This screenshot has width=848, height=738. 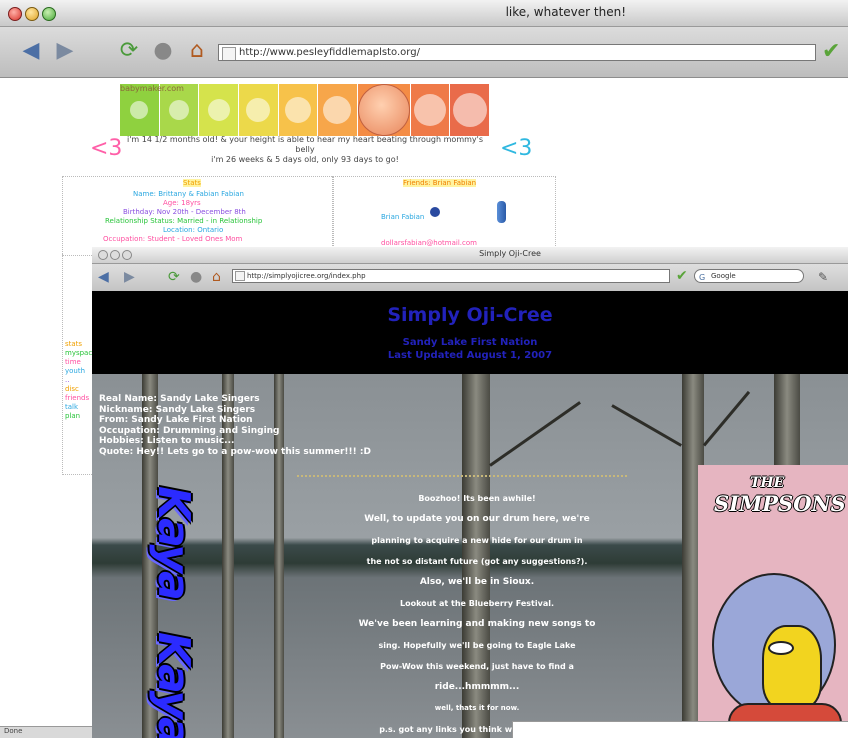 What do you see at coordinates (470, 255) in the screenshot?
I see `front-window-titlebar: Simply Oji-Cree` at bounding box center [470, 255].